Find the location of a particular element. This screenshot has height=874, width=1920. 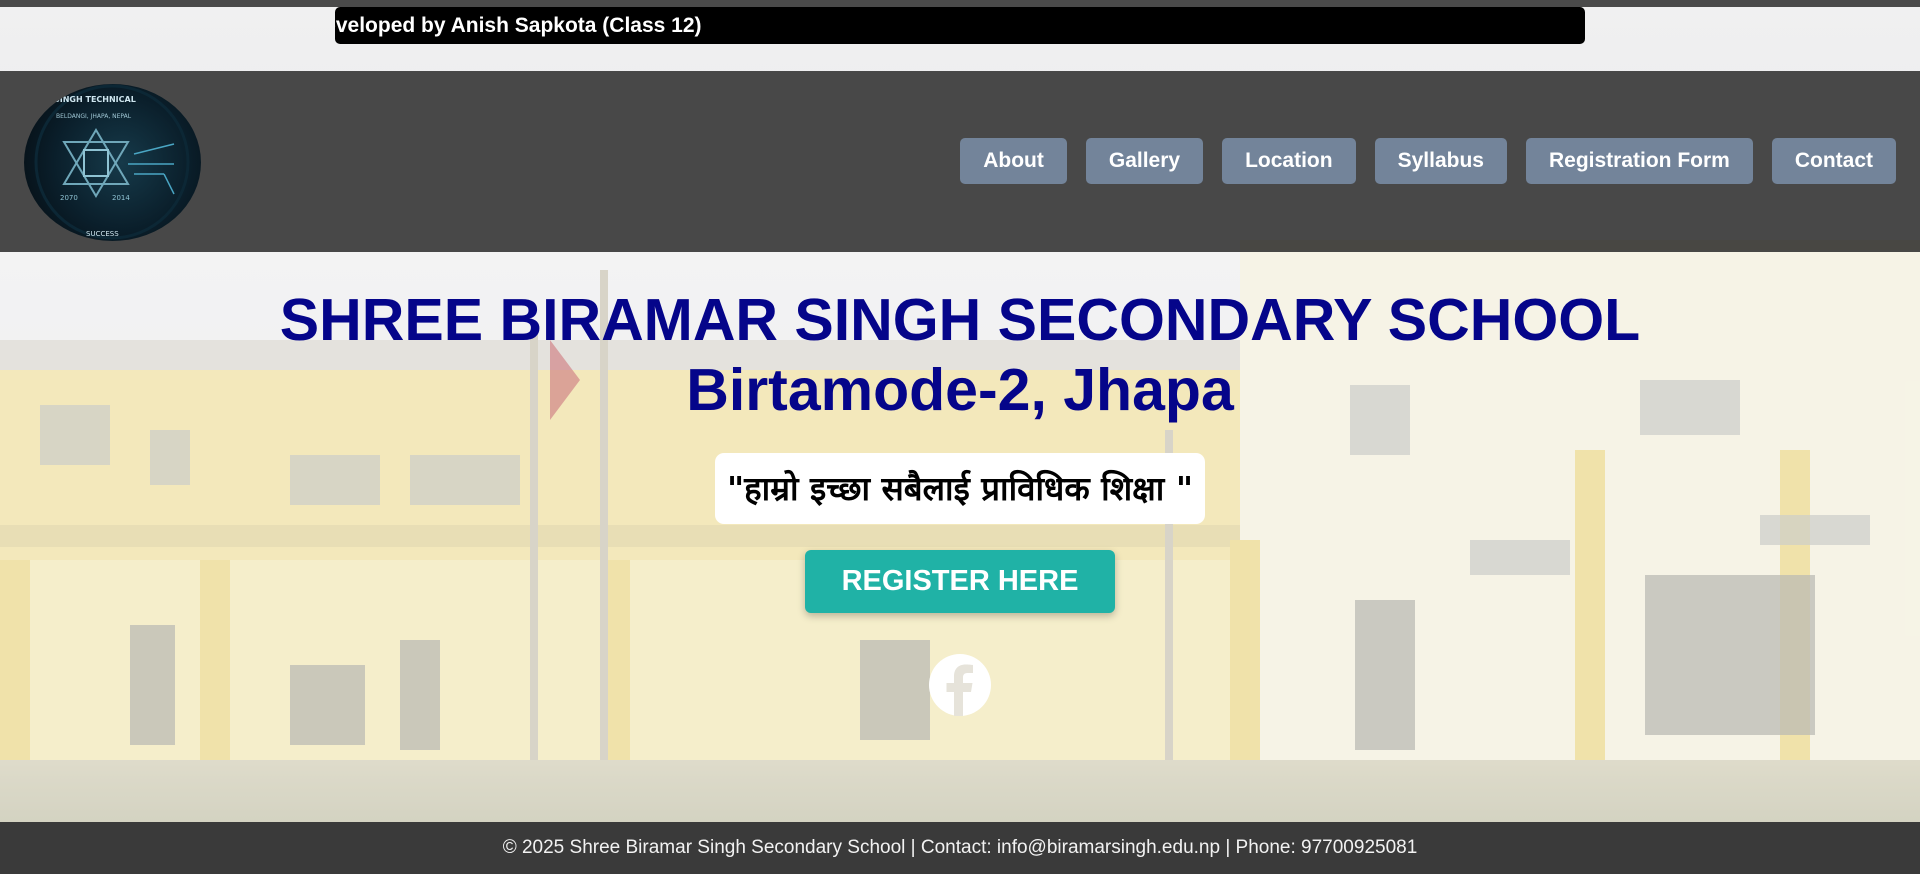

nav-about-button: About is located at coordinates (1013, 161).